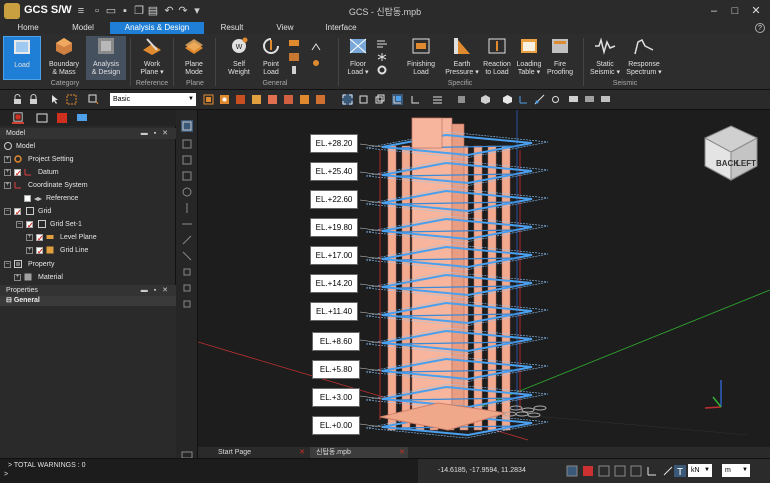 The image size is (770, 483). Describe the element at coordinates (18, 118) in the screenshot. I see `tab-model-tree-icon` at that location.